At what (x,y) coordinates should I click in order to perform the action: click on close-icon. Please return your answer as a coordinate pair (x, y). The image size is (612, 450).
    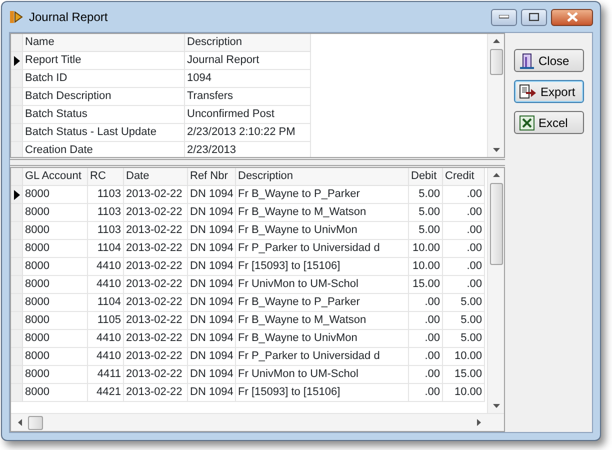
    Looking at the image, I should click on (572, 17).